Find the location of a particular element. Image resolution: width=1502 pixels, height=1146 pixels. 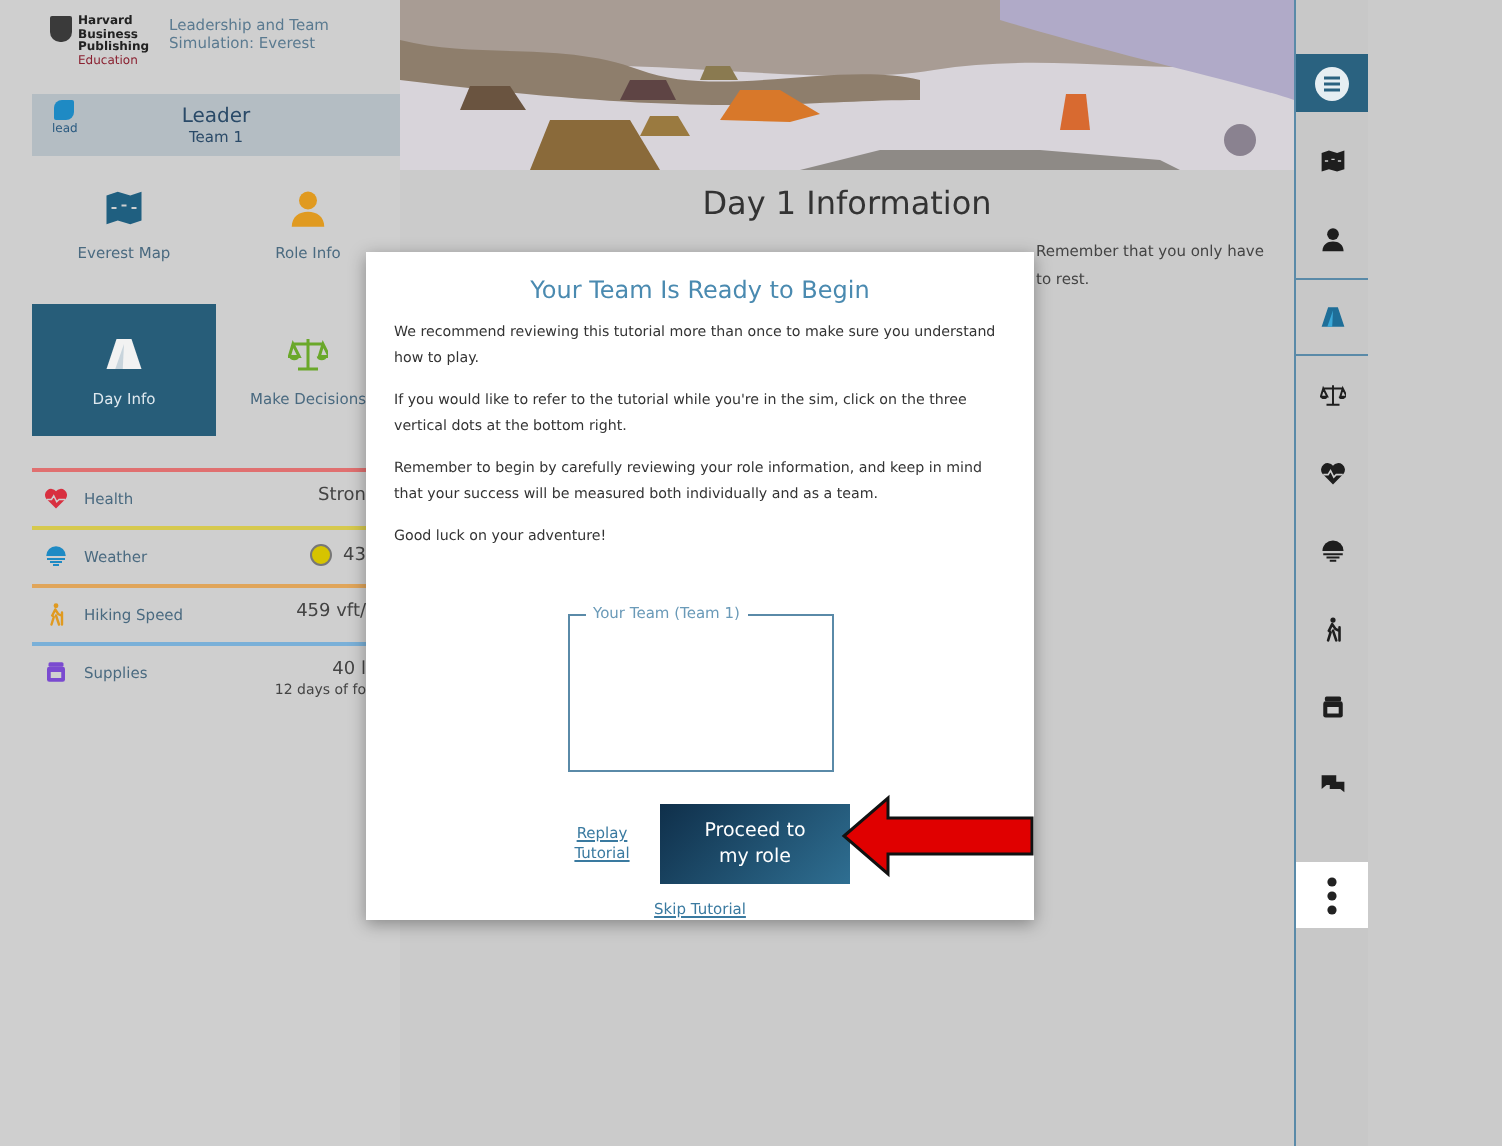

more-icon is located at coordinates (1332, 895).